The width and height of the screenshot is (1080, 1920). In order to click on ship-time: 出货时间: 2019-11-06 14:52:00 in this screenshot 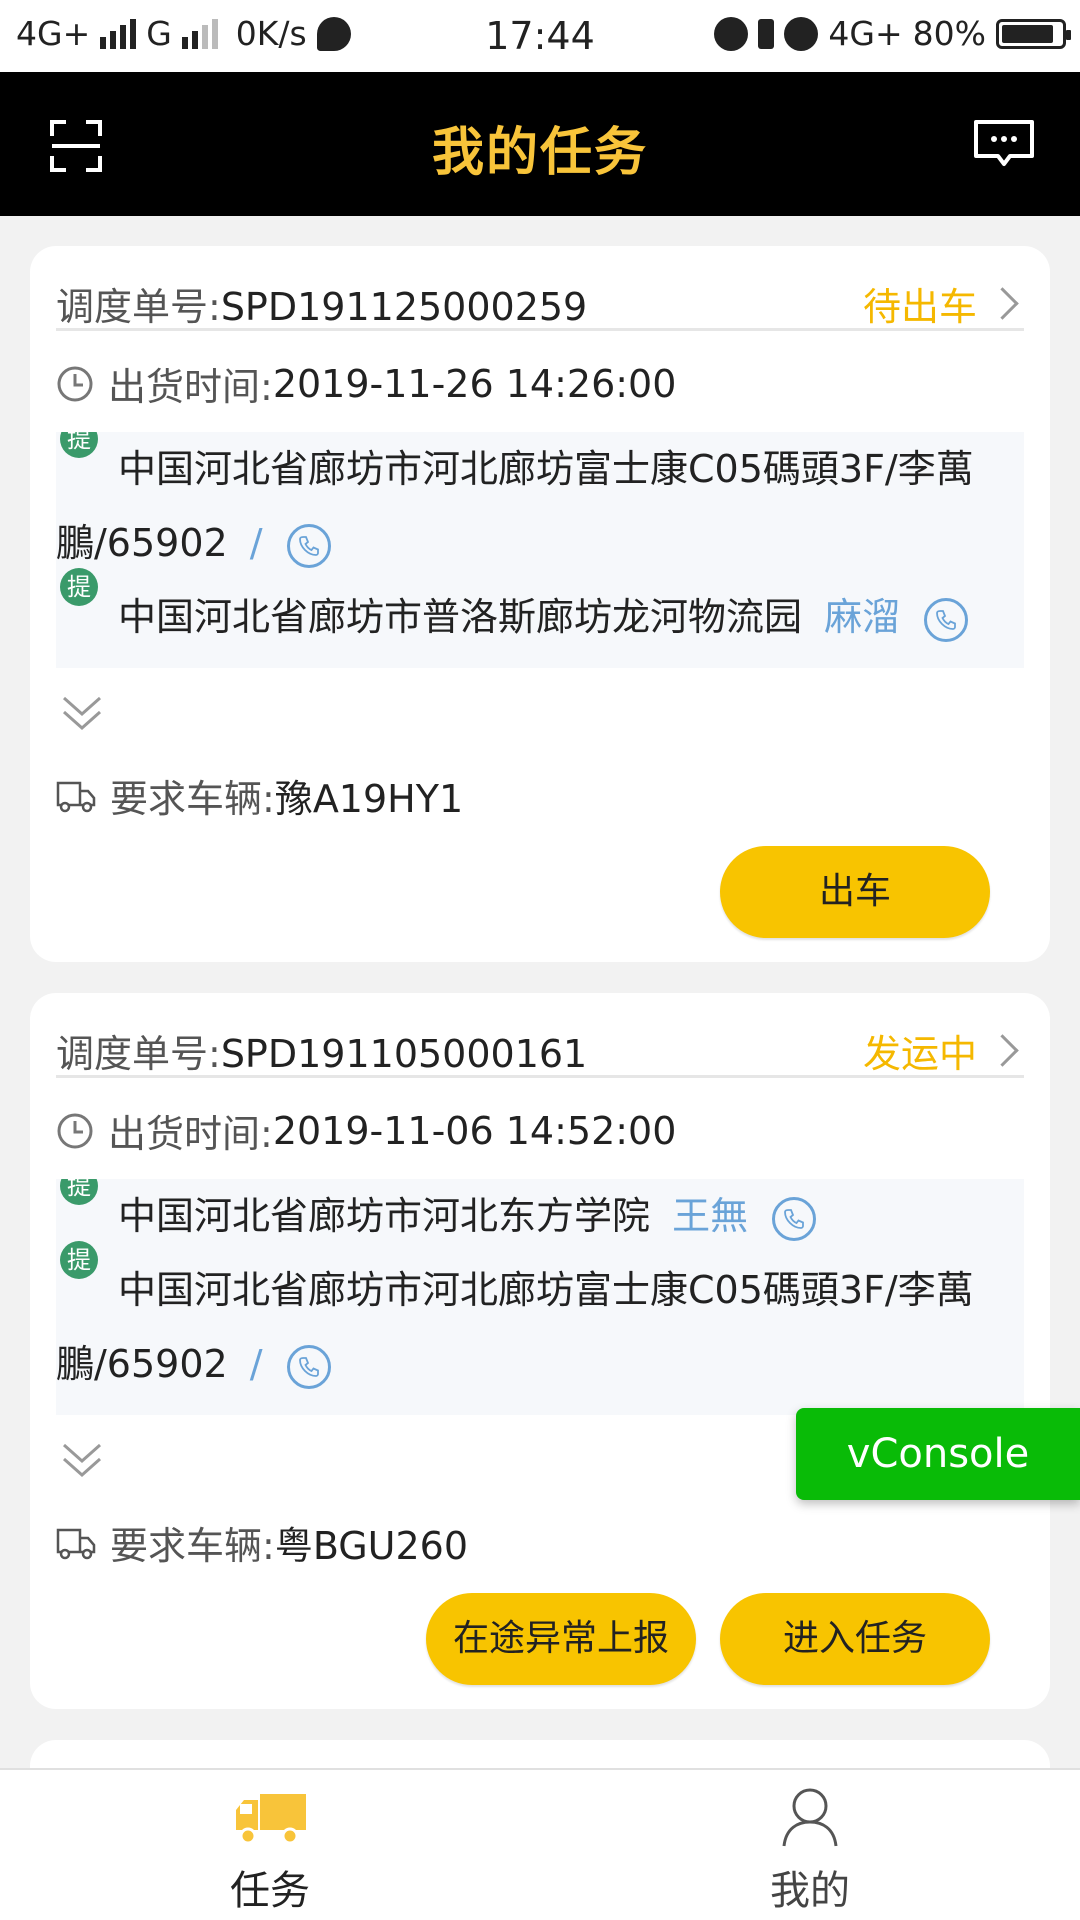, I will do `click(366, 1130)`.